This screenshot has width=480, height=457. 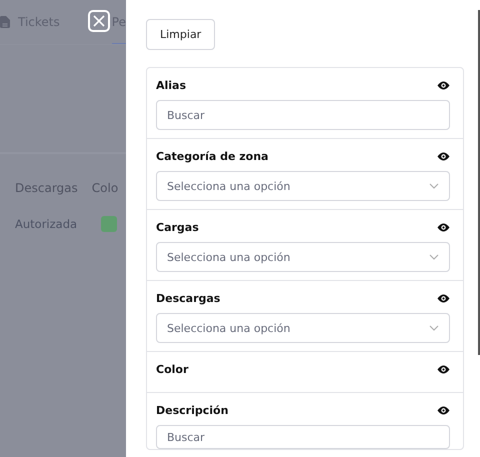 What do you see at coordinates (46, 188) in the screenshot?
I see `column-header: Descargas` at bounding box center [46, 188].